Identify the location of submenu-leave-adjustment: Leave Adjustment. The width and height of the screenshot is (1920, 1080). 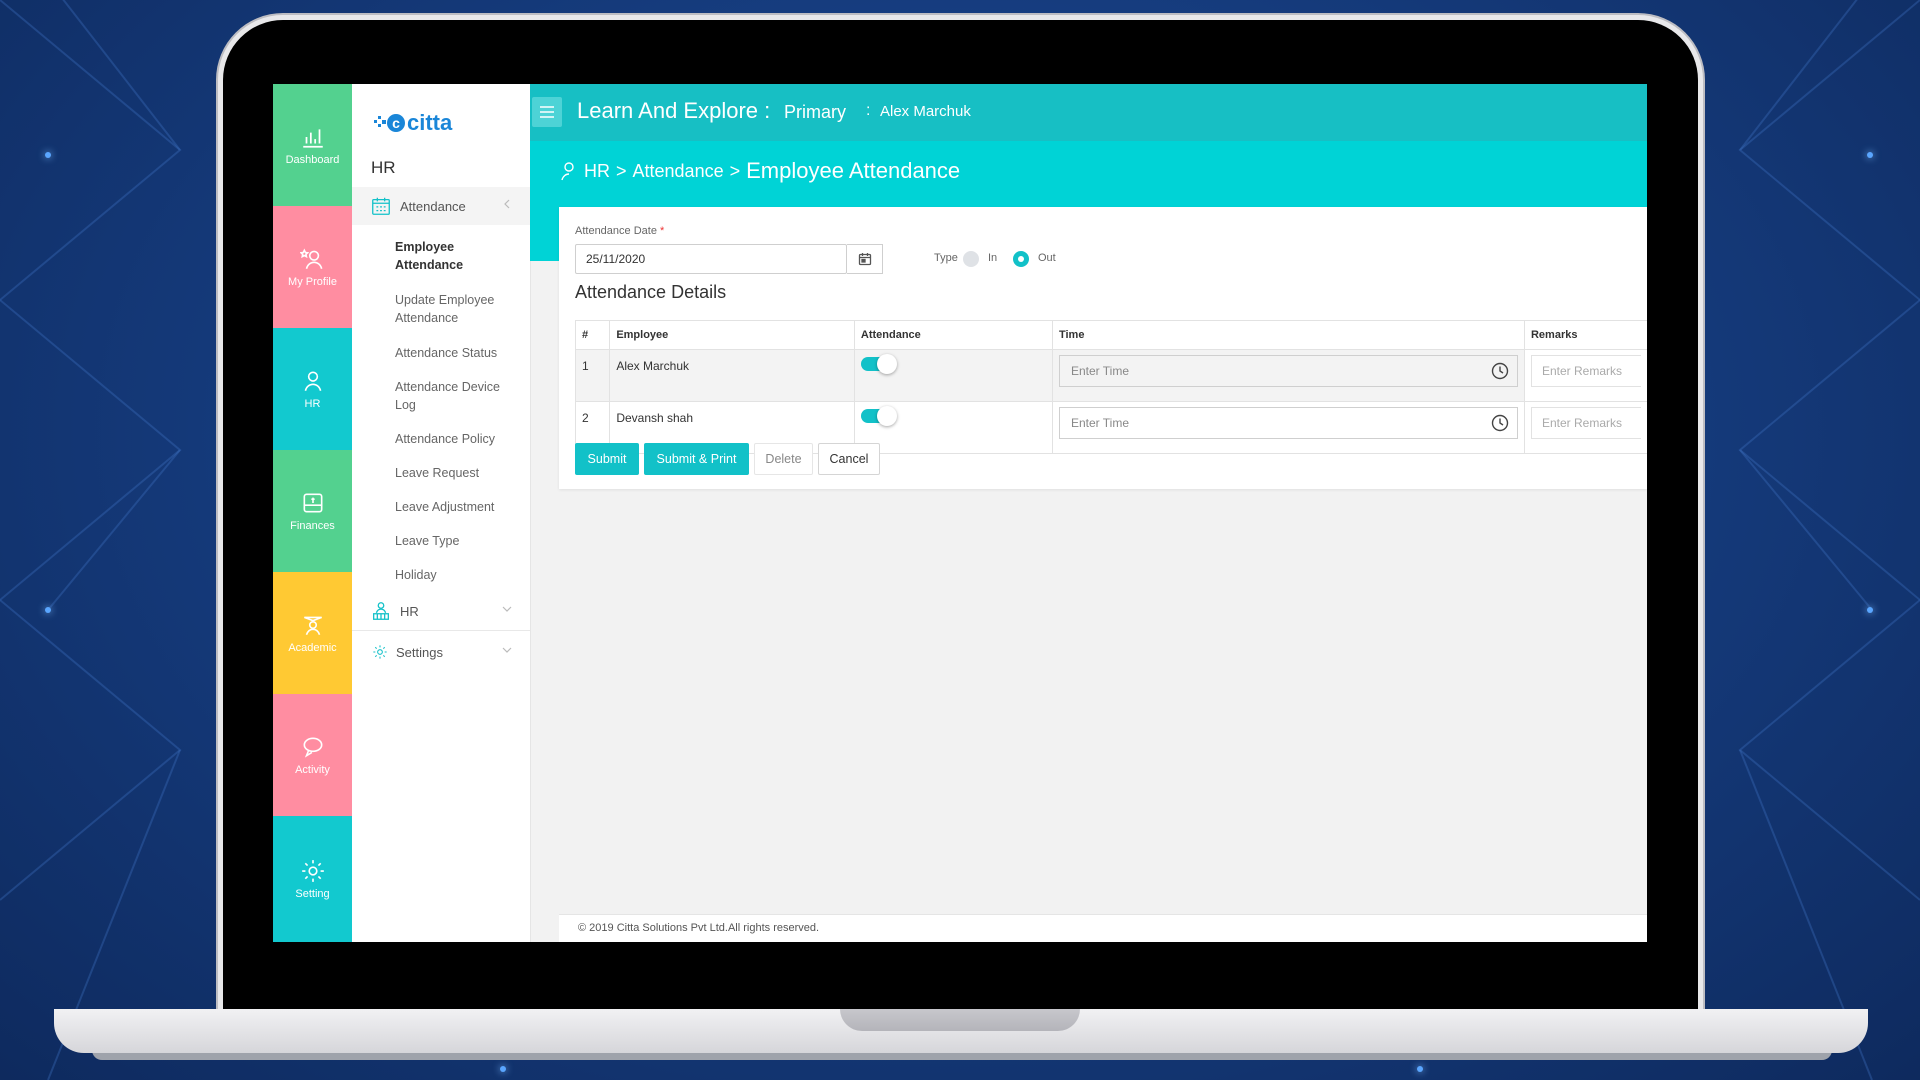
(457, 507).